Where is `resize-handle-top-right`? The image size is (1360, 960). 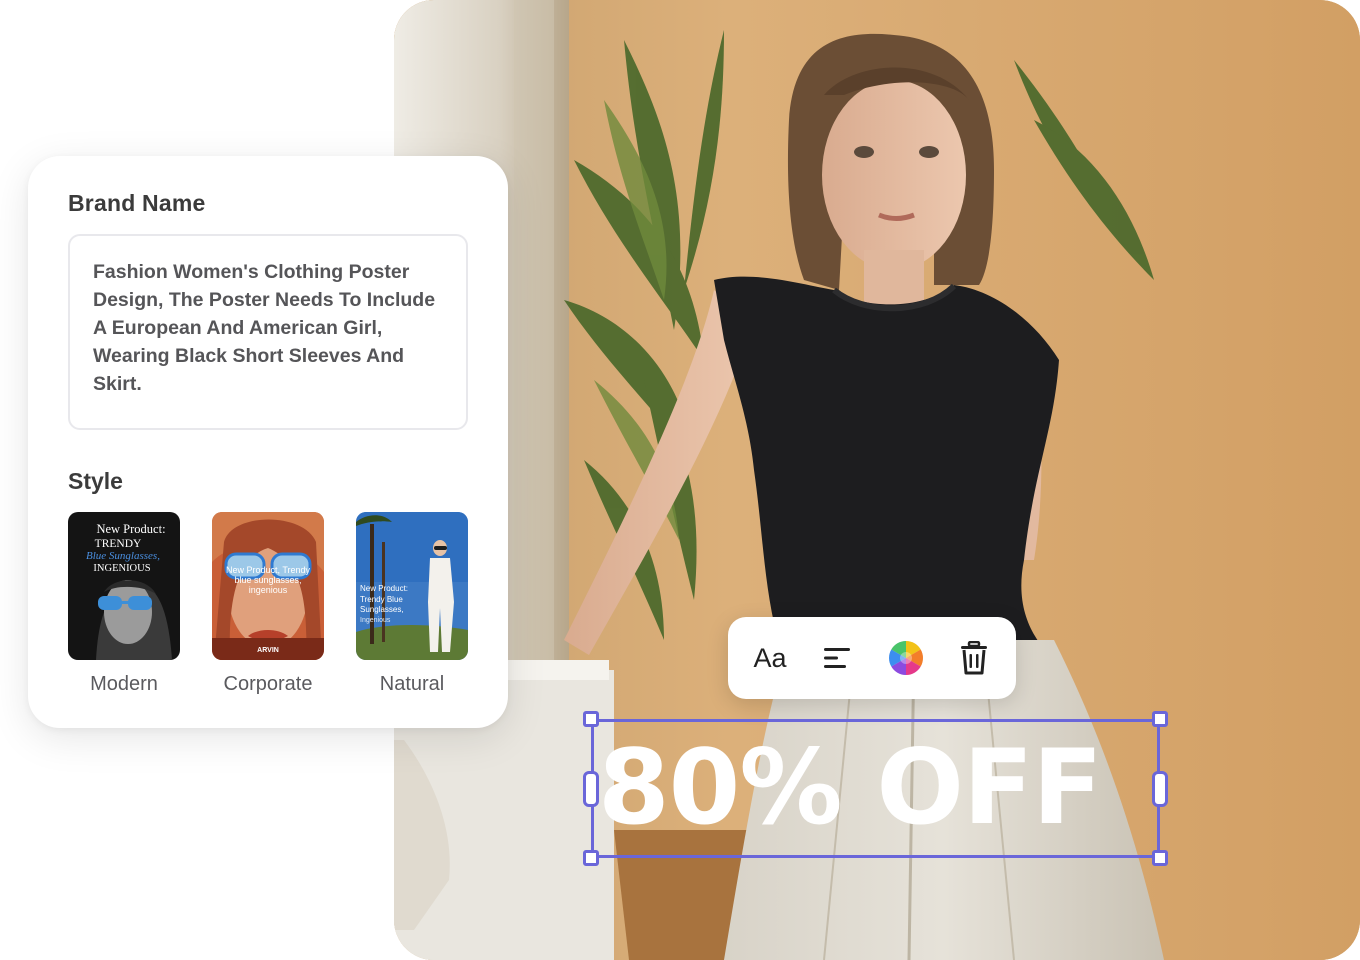
resize-handle-top-right is located at coordinates (1160, 719).